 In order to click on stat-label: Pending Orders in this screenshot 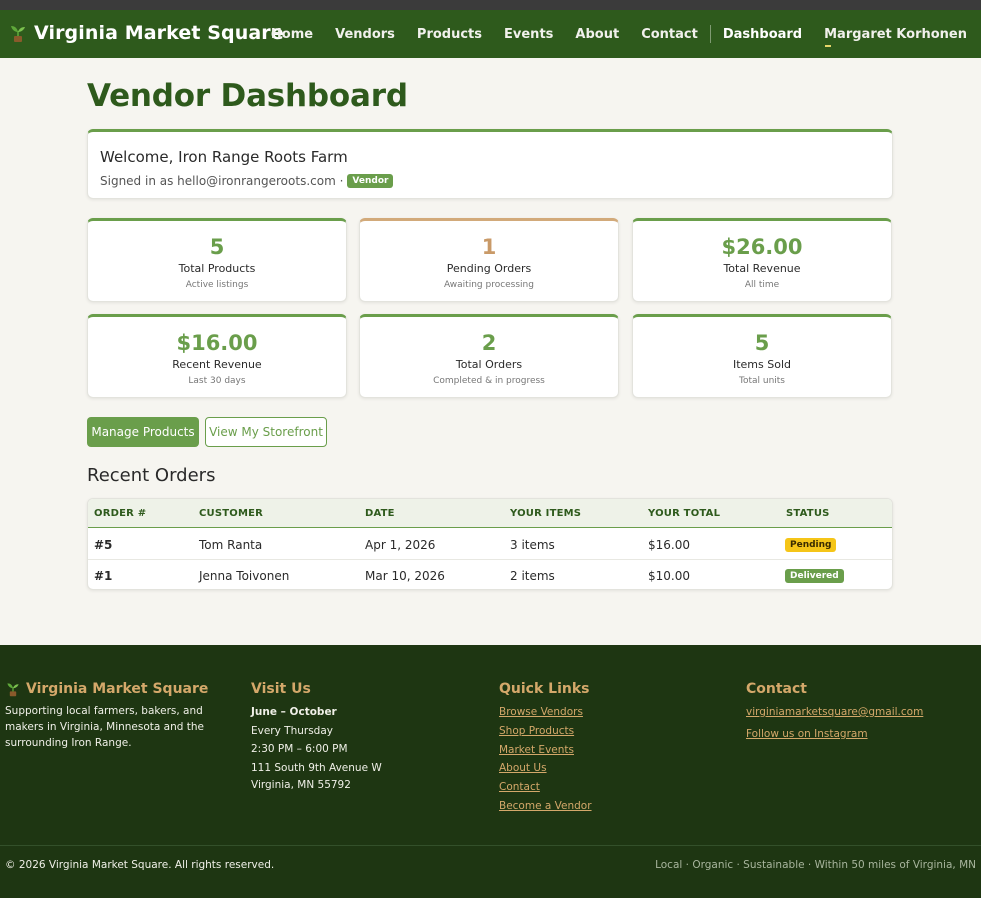, I will do `click(489, 268)`.